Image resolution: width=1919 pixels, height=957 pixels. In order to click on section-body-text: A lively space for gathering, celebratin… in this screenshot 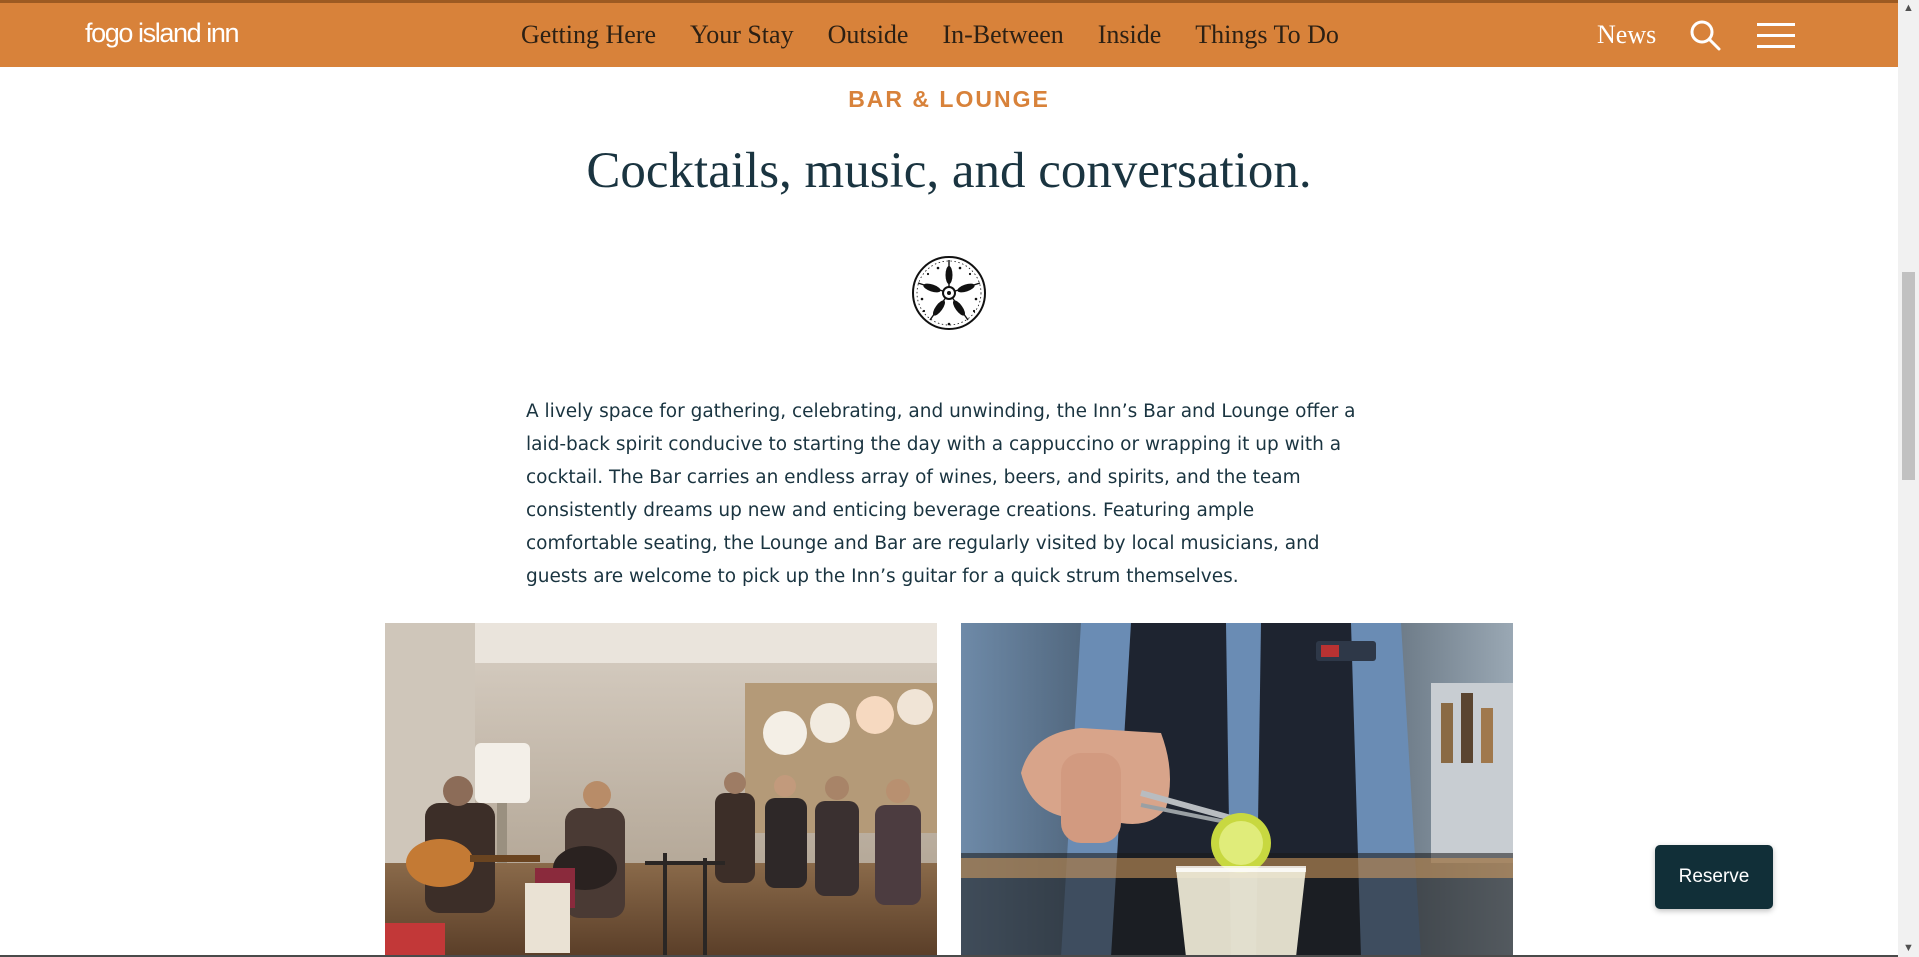, I will do `click(941, 494)`.